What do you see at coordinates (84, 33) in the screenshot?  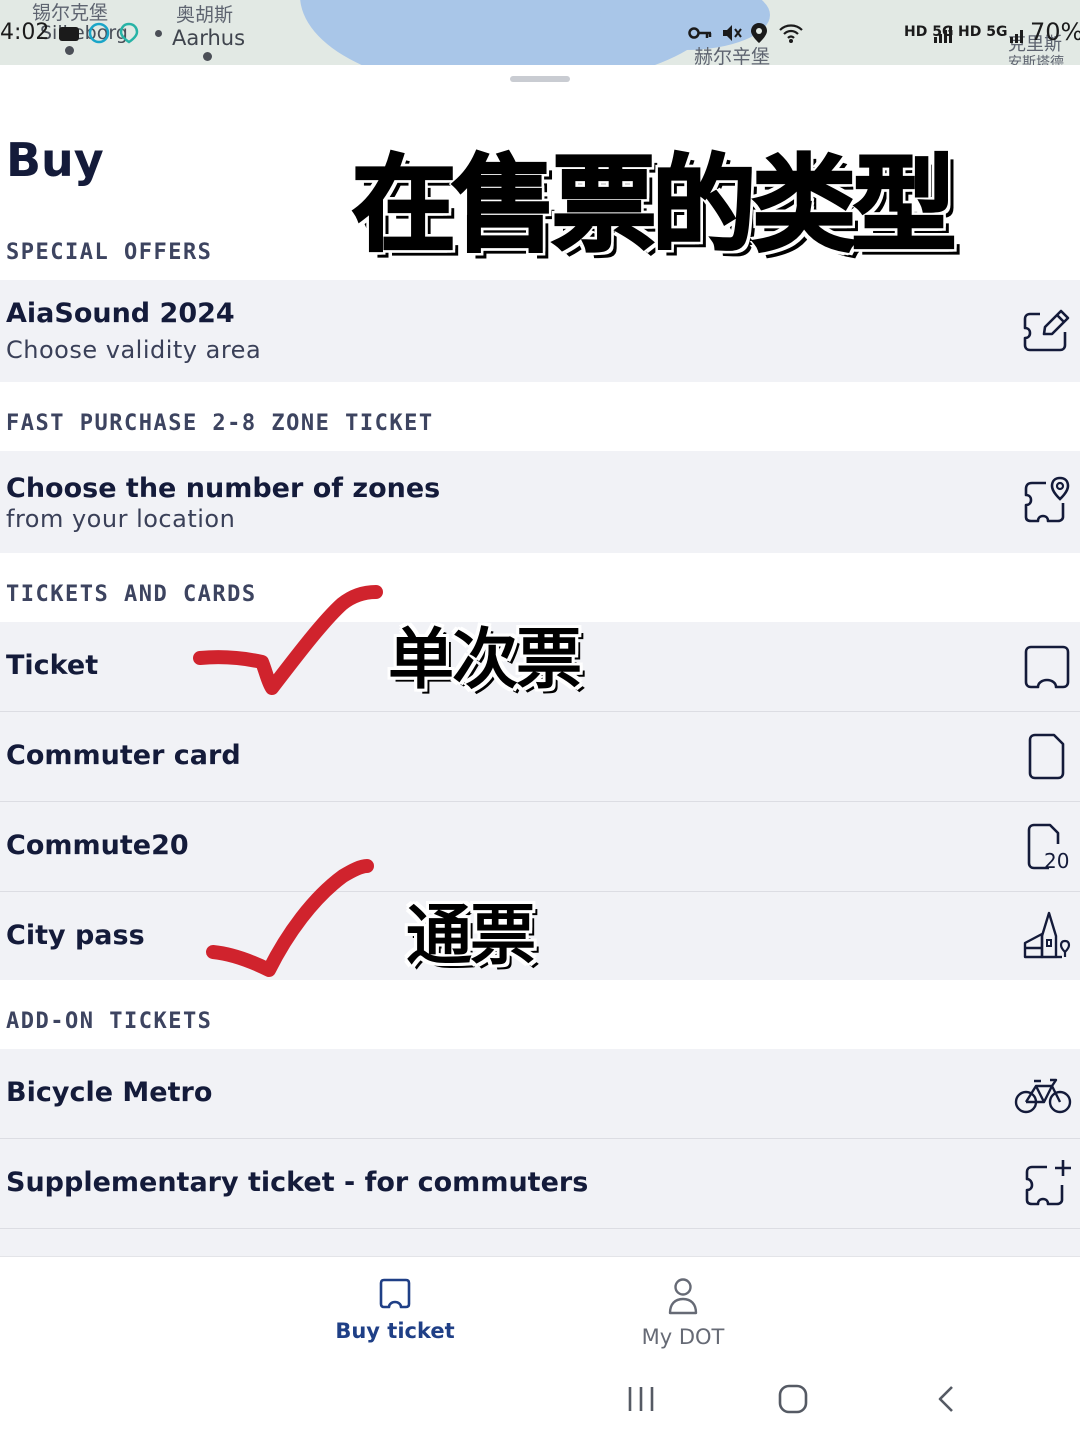 I see `map-label: Silkeborg` at bounding box center [84, 33].